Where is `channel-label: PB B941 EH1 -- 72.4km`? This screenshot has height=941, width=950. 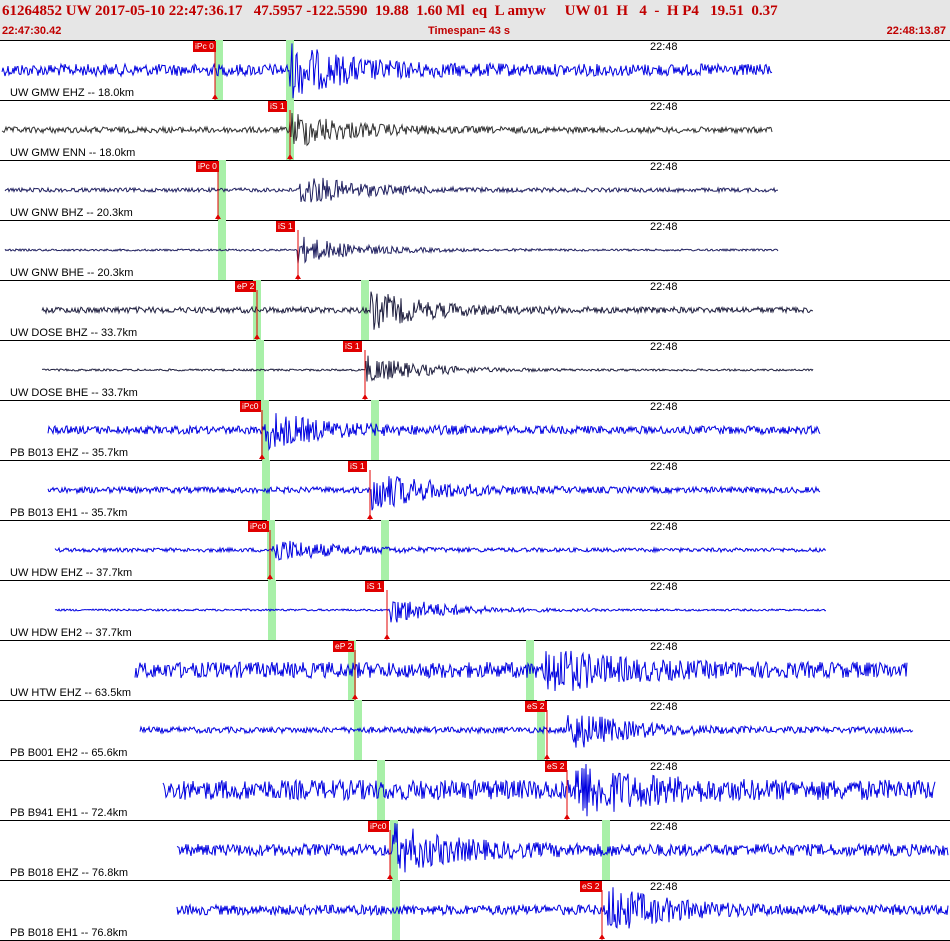 channel-label: PB B941 EH1 -- 72.4km is located at coordinates (69, 813).